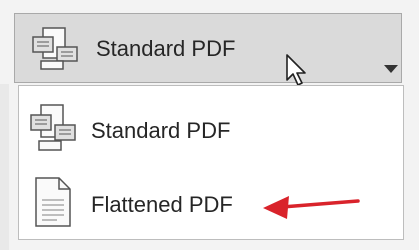 The height and width of the screenshot is (250, 419). What do you see at coordinates (320, 204) in the screenshot?
I see `arrow-shaft` at bounding box center [320, 204].